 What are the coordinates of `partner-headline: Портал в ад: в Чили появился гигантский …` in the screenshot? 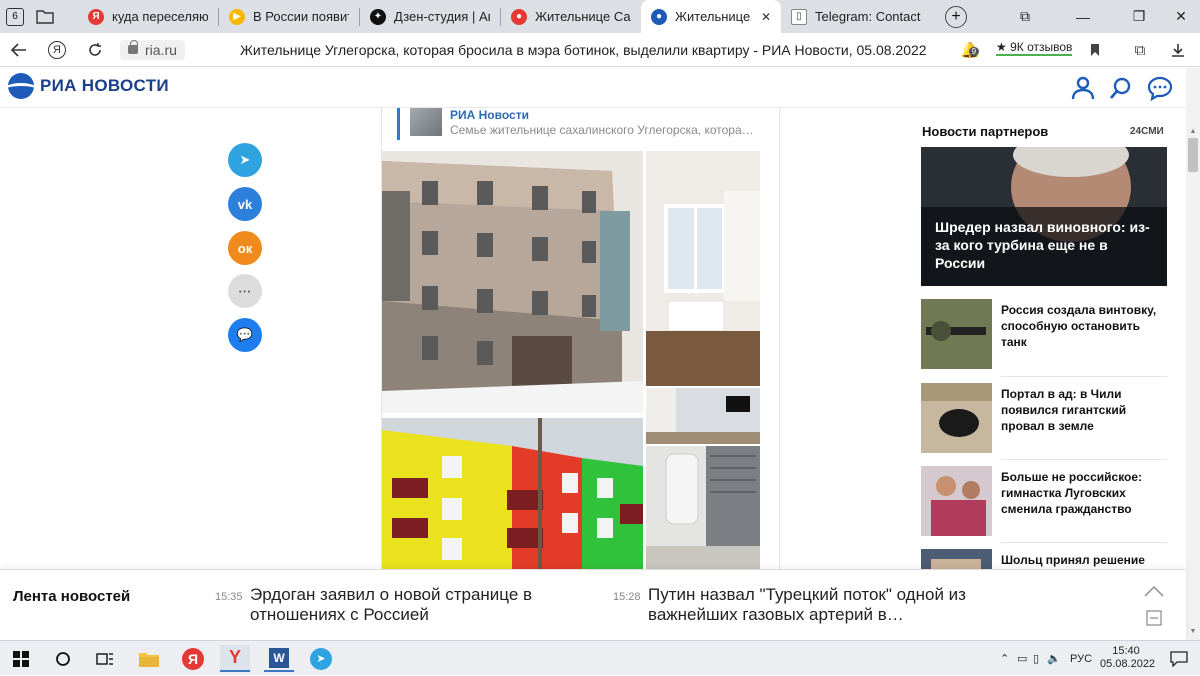 It's located at (1064, 410).